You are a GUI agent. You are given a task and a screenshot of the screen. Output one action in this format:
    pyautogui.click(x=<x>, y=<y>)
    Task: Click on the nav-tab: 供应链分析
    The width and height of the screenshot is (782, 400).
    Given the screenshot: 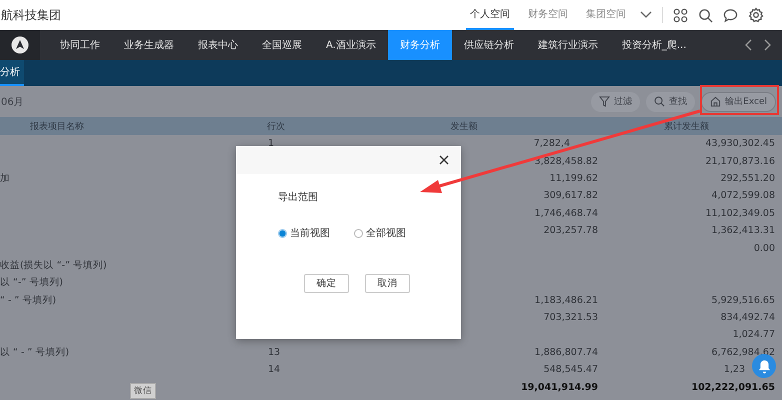 What is the action you would take?
    pyautogui.click(x=489, y=45)
    